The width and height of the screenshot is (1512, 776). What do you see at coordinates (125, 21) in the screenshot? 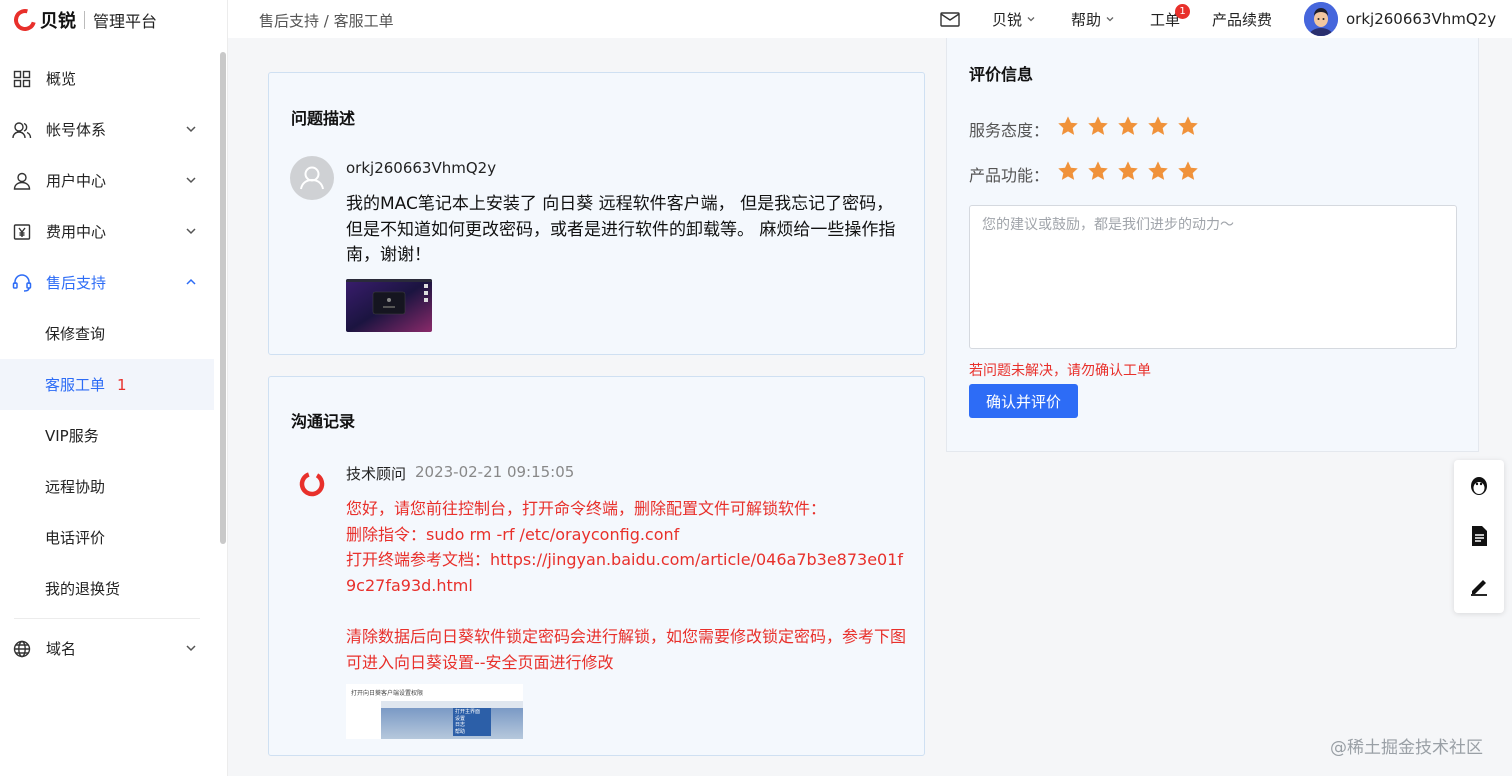
I see `brand-subtitle: 管理平台` at bounding box center [125, 21].